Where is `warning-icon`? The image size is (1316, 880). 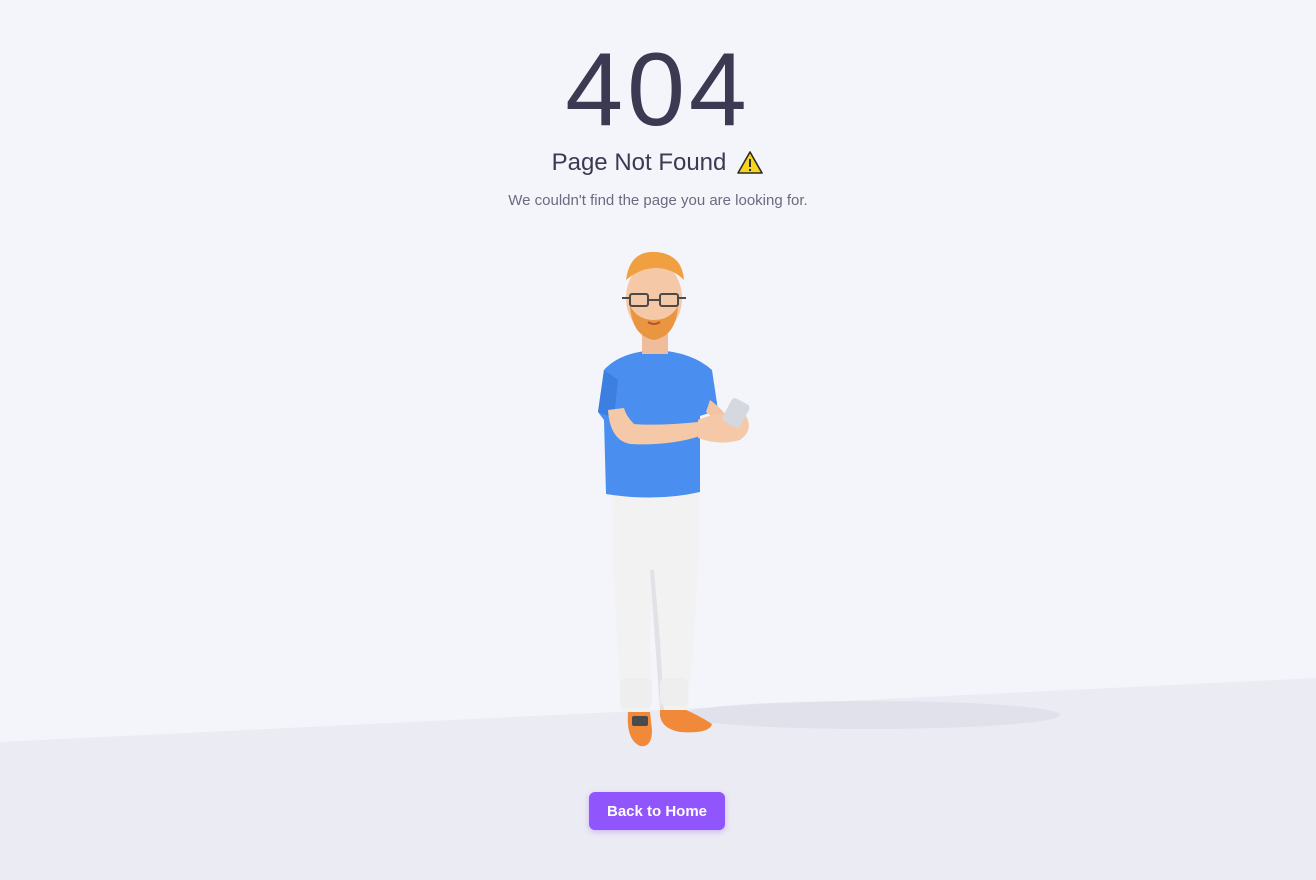 warning-icon is located at coordinates (750, 163).